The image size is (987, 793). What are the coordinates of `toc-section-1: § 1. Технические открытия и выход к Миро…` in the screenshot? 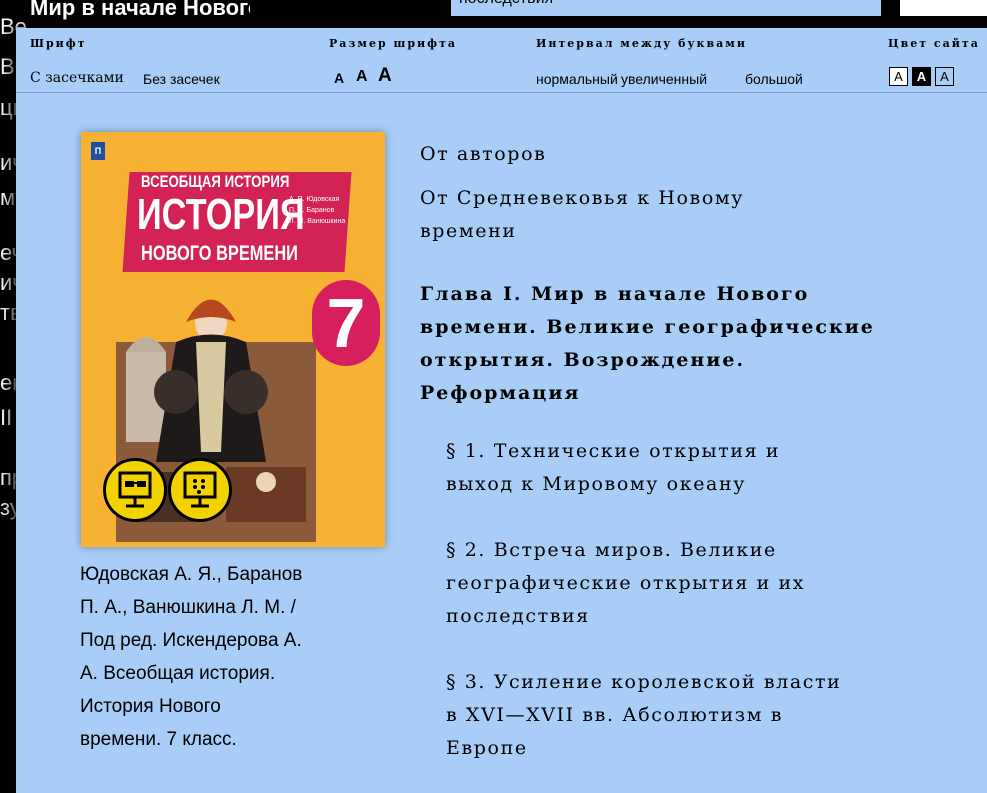 It's located at (613, 468).